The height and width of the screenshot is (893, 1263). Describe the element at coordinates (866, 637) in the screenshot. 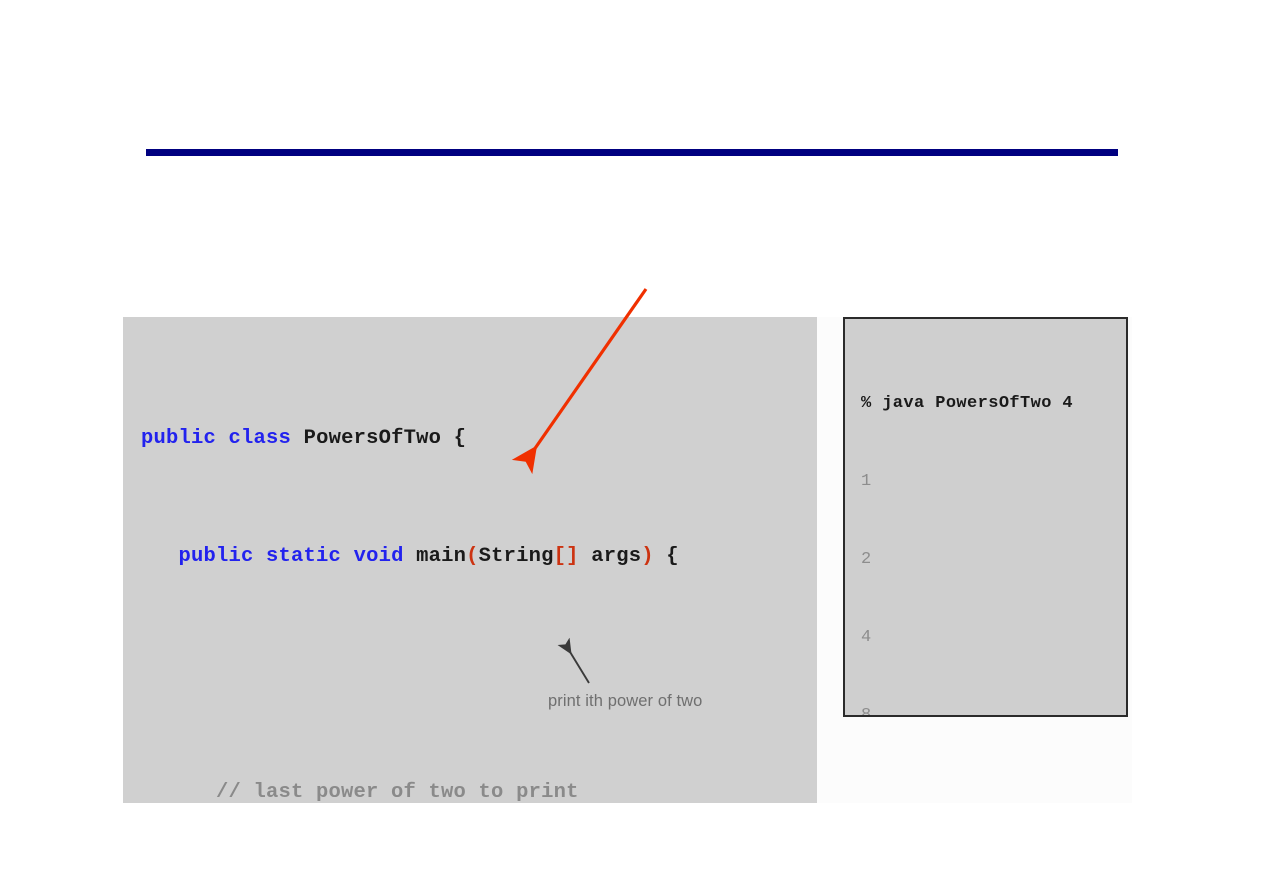

I see `terminal-output-line: 4` at that location.